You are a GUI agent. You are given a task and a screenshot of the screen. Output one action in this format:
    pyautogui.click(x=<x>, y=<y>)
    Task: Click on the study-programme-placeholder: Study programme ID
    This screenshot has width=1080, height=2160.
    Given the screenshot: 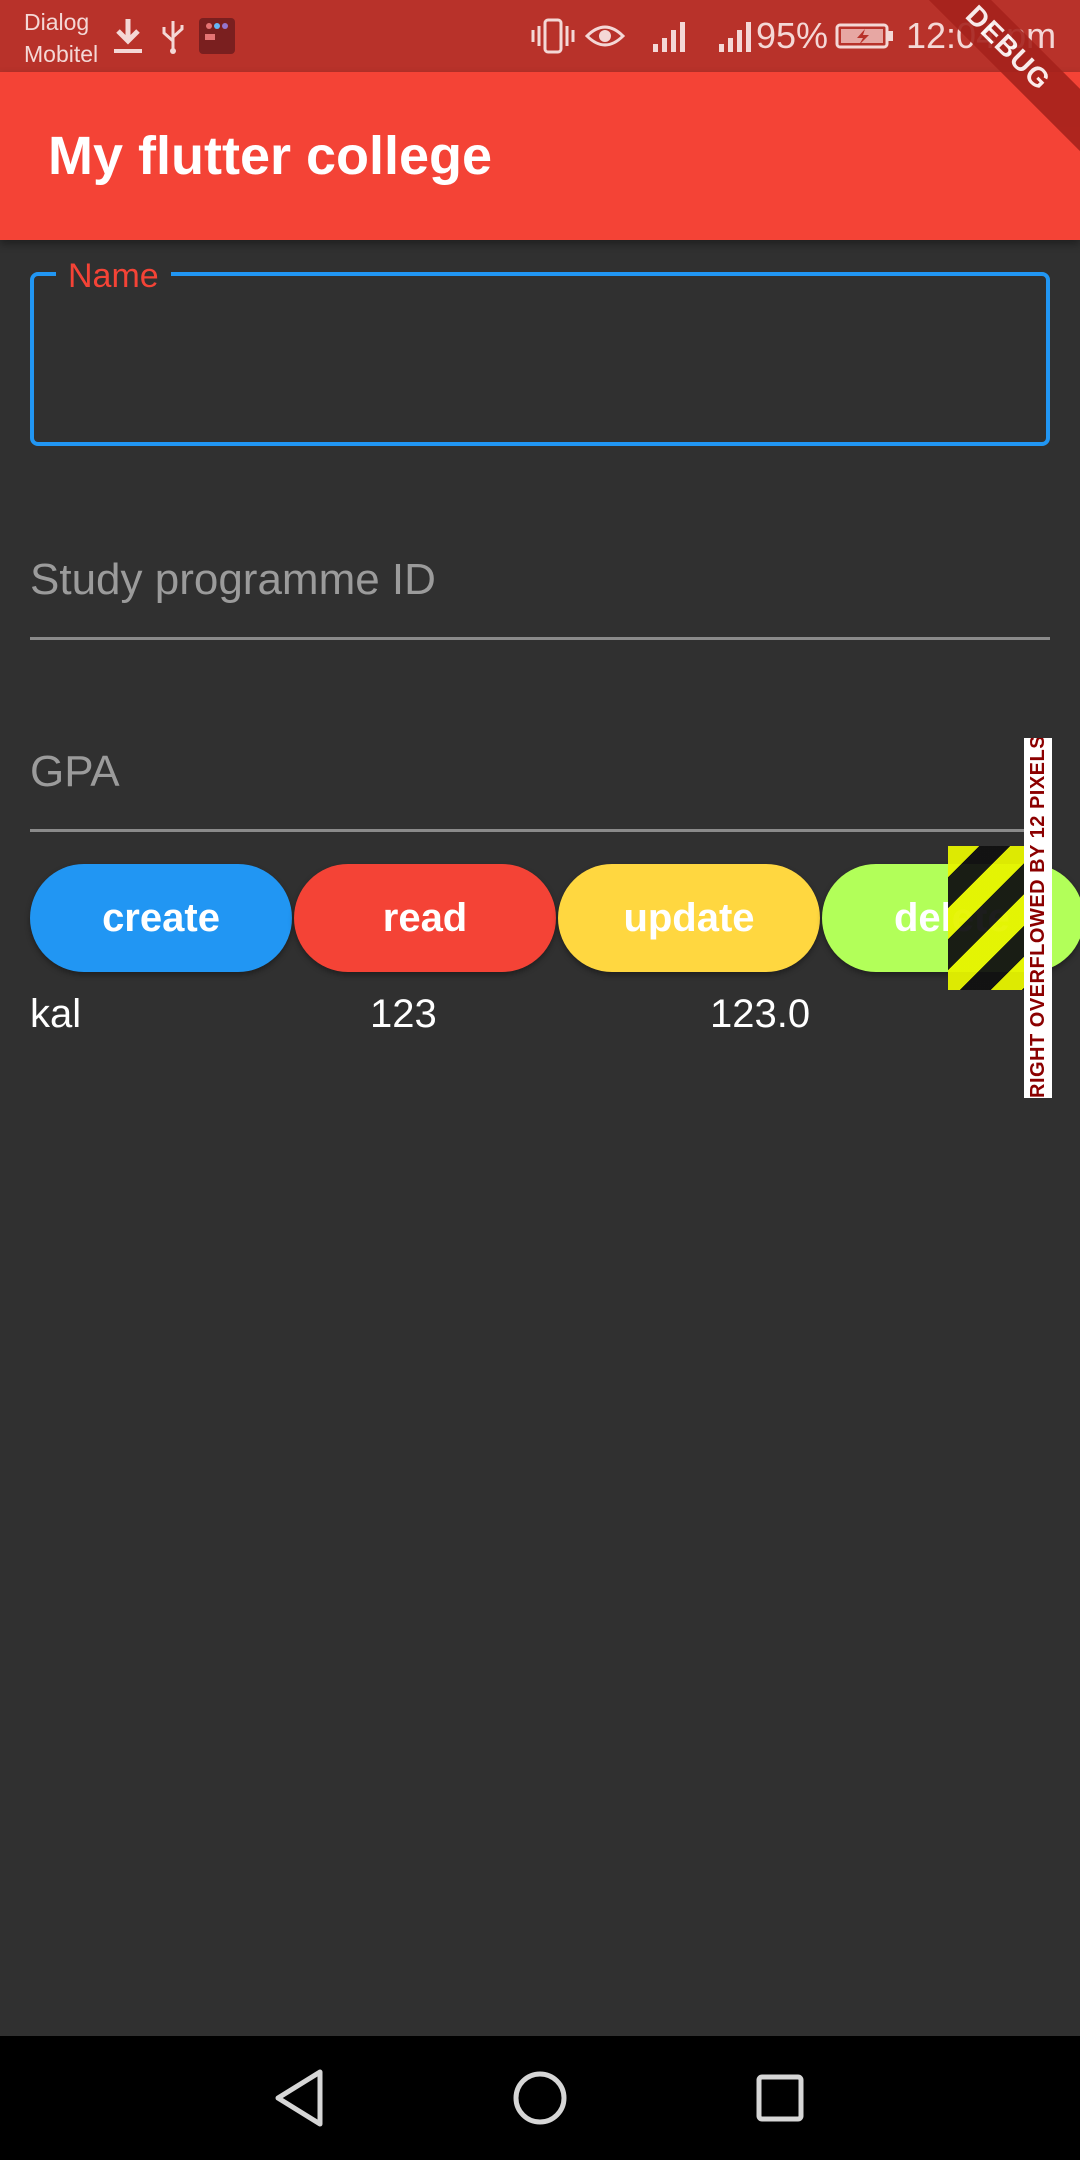 What is the action you would take?
    pyautogui.click(x=233, y=579)
    